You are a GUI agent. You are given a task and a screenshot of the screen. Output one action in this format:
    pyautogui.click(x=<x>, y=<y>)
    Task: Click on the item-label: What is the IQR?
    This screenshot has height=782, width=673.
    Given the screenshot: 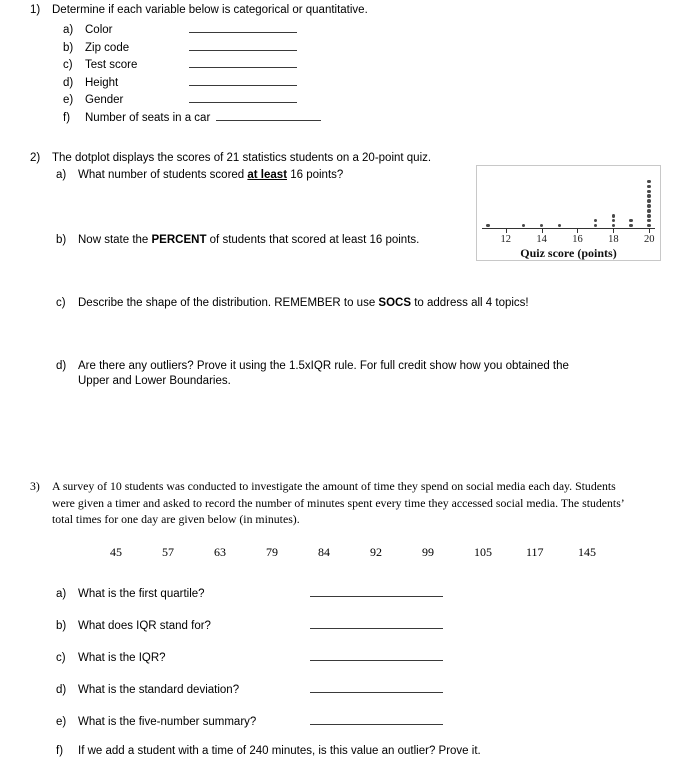 What is the action you would take?
    pyautogui.click(x=122, y=657)
    